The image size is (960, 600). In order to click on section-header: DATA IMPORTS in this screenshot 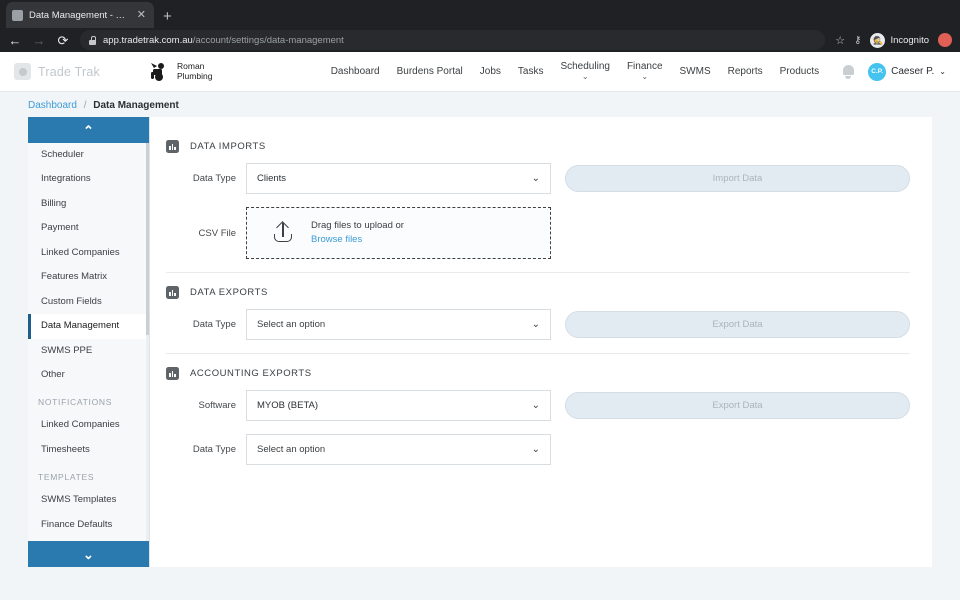, I will do `click(538, 149)`.